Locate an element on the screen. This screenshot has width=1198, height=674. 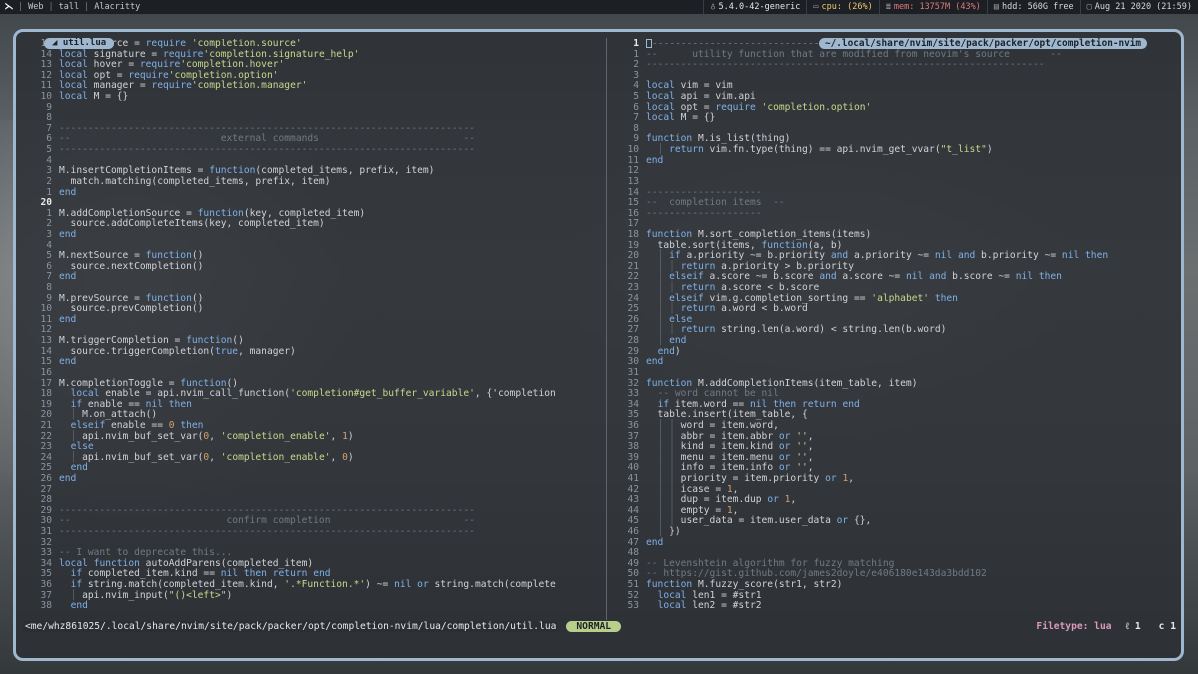
code-line: 38 end is located at coordinates (313, 606).